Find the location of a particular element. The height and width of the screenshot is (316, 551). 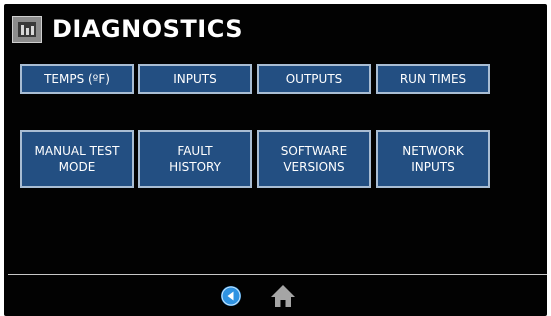

footer-divider is located at coordinates (277, 274).